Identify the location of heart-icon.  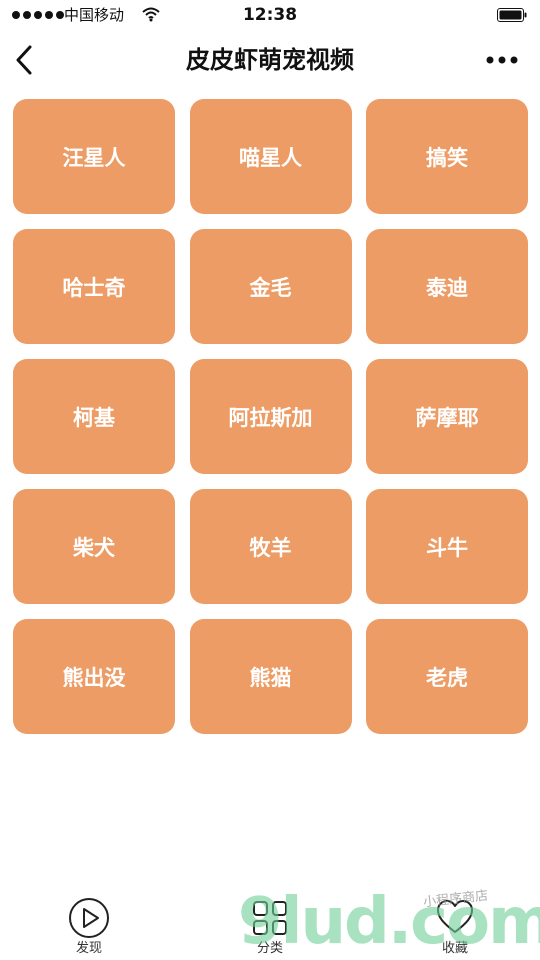
(455, 916).